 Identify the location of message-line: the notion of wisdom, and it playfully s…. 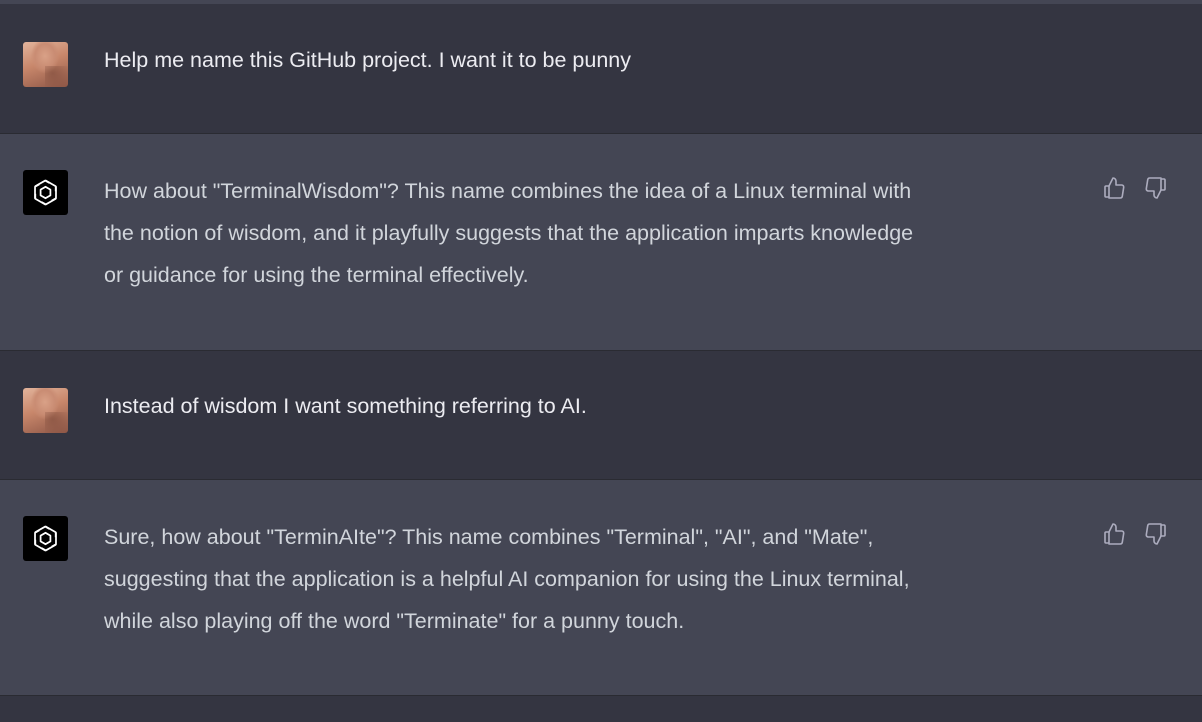
(509, 233).